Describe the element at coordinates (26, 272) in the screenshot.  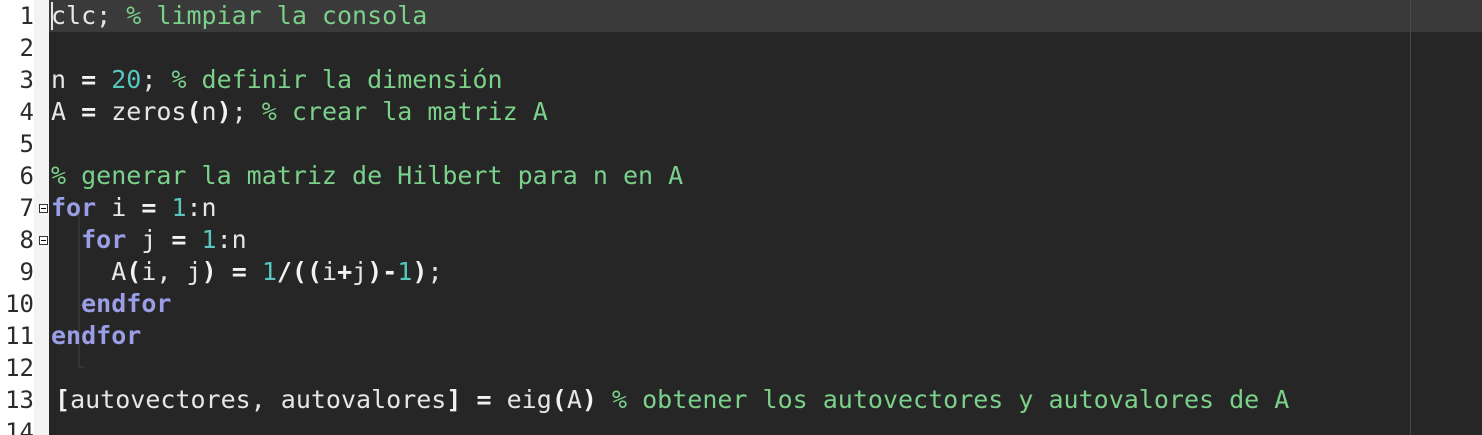
I see `line-number: 9` at that location.